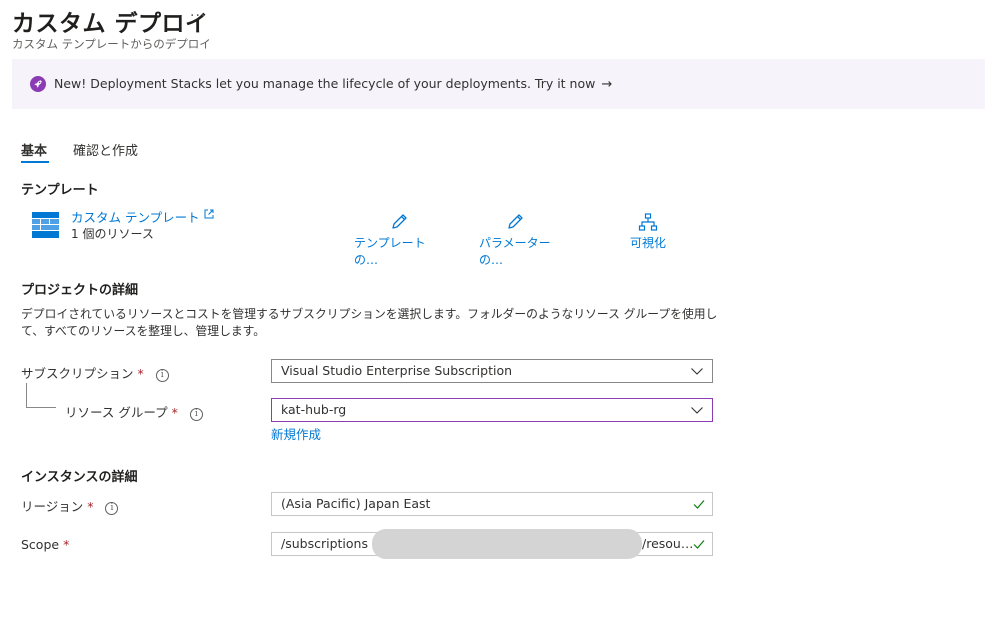 Image resolution: width=985 pixels, height=624 pixels. I want to click on subscription-label: サブスクリプション * i, so click(95, 372).